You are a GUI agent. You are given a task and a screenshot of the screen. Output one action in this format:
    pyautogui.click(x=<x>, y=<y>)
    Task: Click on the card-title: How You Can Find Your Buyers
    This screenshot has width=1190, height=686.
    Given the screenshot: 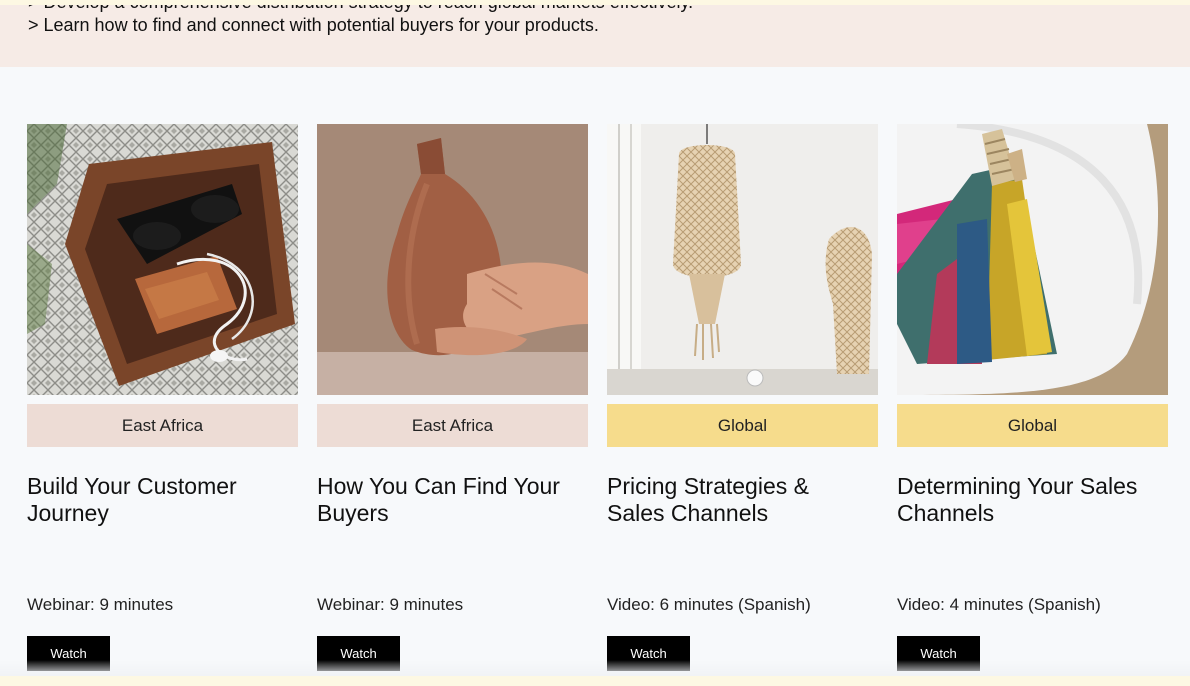 What is the action you would take?
    pyautogui.click(x=449, y=500)
    